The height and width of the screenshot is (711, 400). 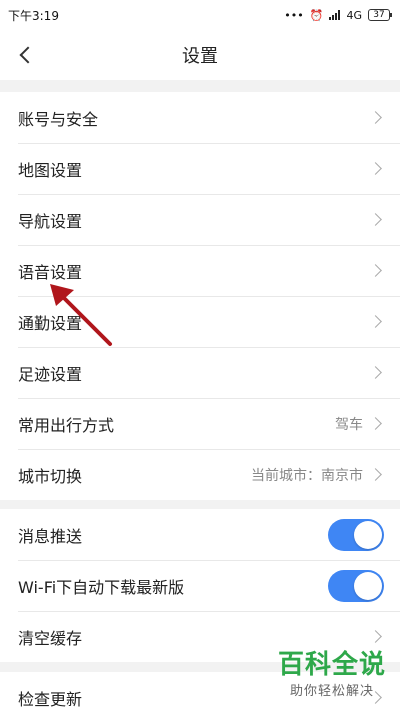 I want to click on settings-item-value: 当前城市：南京市, so click(x=307, y=475).